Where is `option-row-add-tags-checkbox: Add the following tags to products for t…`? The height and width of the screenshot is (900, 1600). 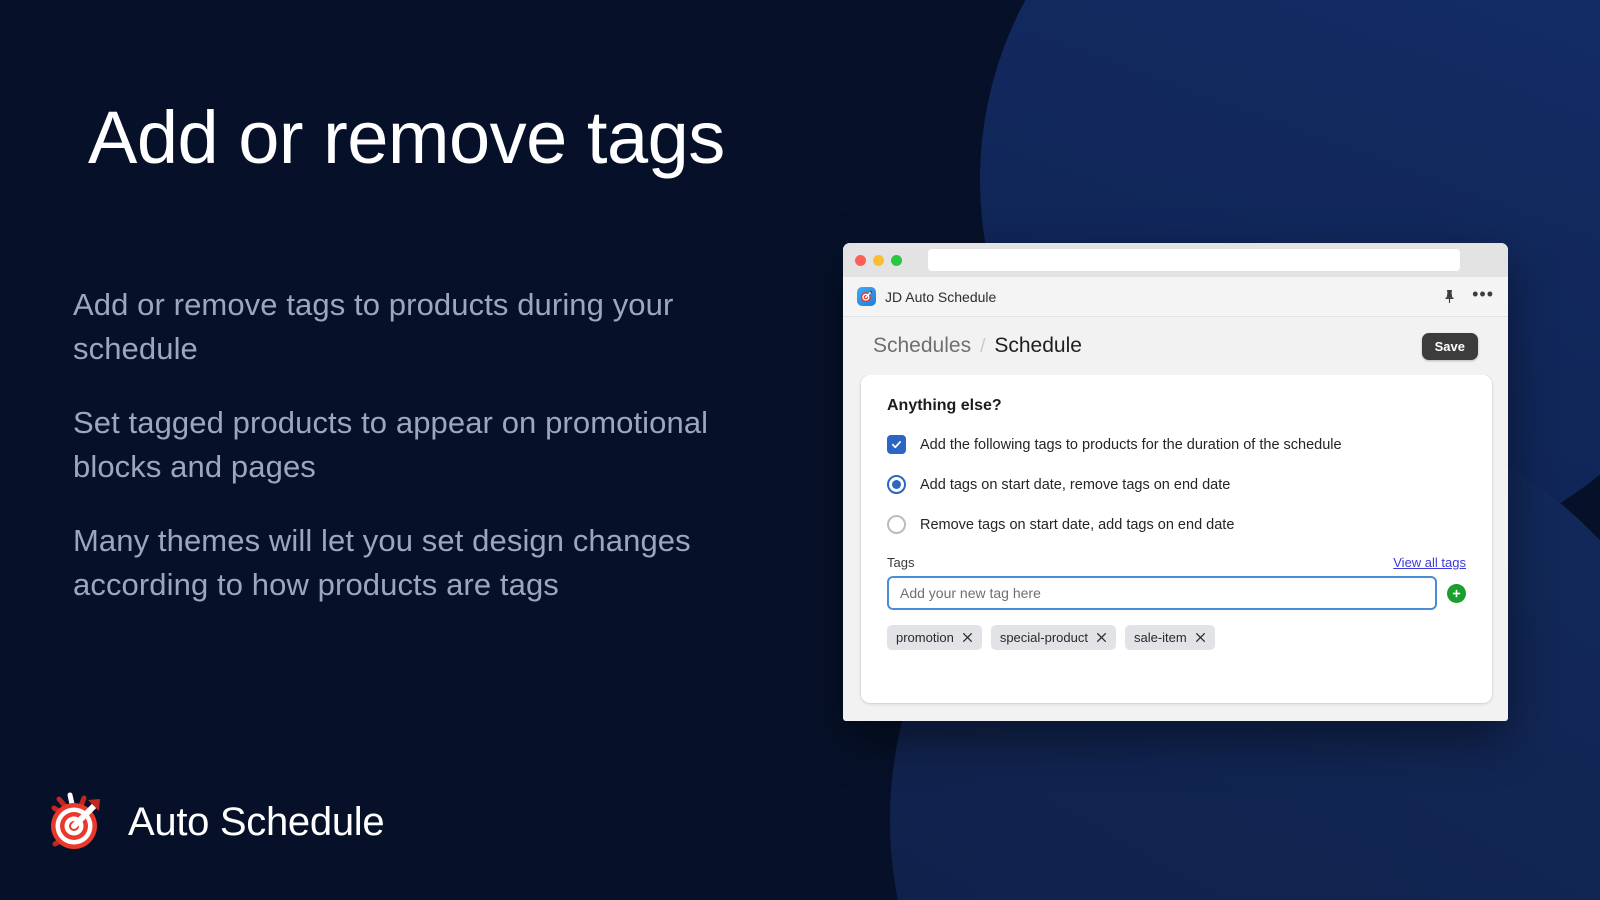 option-row-add-tags-checkbox: Add the following tags to products for t… is located at coordinates (1176, 444).